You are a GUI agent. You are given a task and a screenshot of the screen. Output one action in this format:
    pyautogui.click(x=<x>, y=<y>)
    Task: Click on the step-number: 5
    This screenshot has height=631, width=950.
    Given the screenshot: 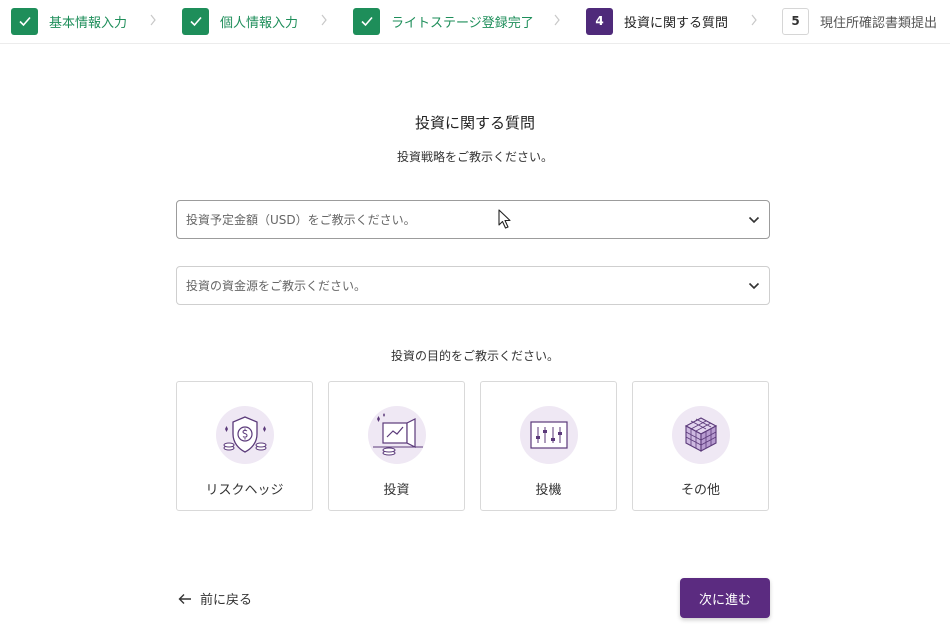 What is the action you would take?
    pyautogui.click(x=795, y=21)
    